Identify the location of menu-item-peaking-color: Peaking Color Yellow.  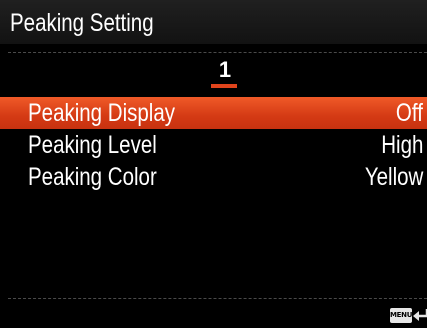
(213, 177).